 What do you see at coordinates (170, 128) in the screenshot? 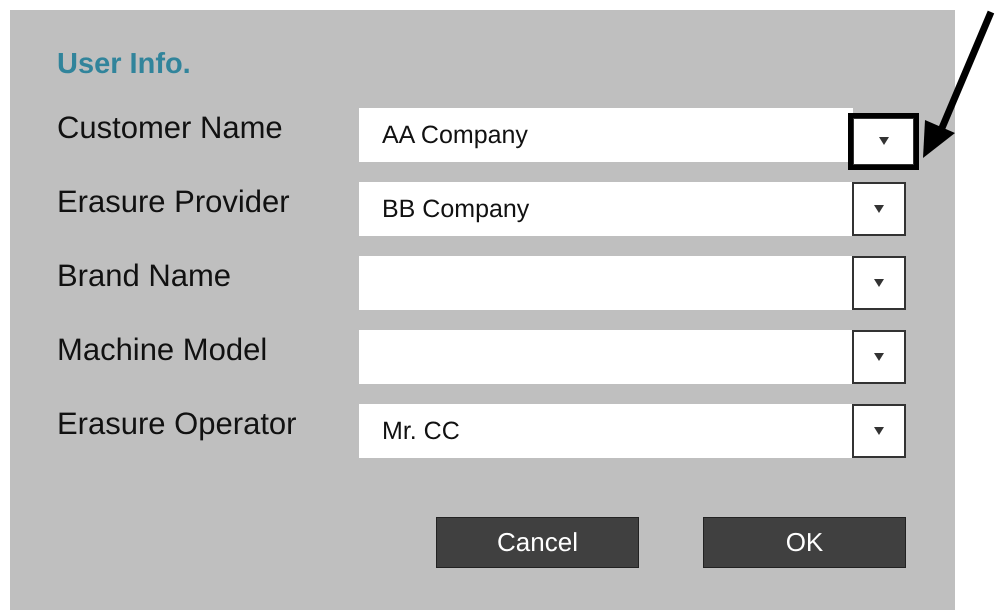
I see `field-label: Customer Name` at bounding box center [170, 128].